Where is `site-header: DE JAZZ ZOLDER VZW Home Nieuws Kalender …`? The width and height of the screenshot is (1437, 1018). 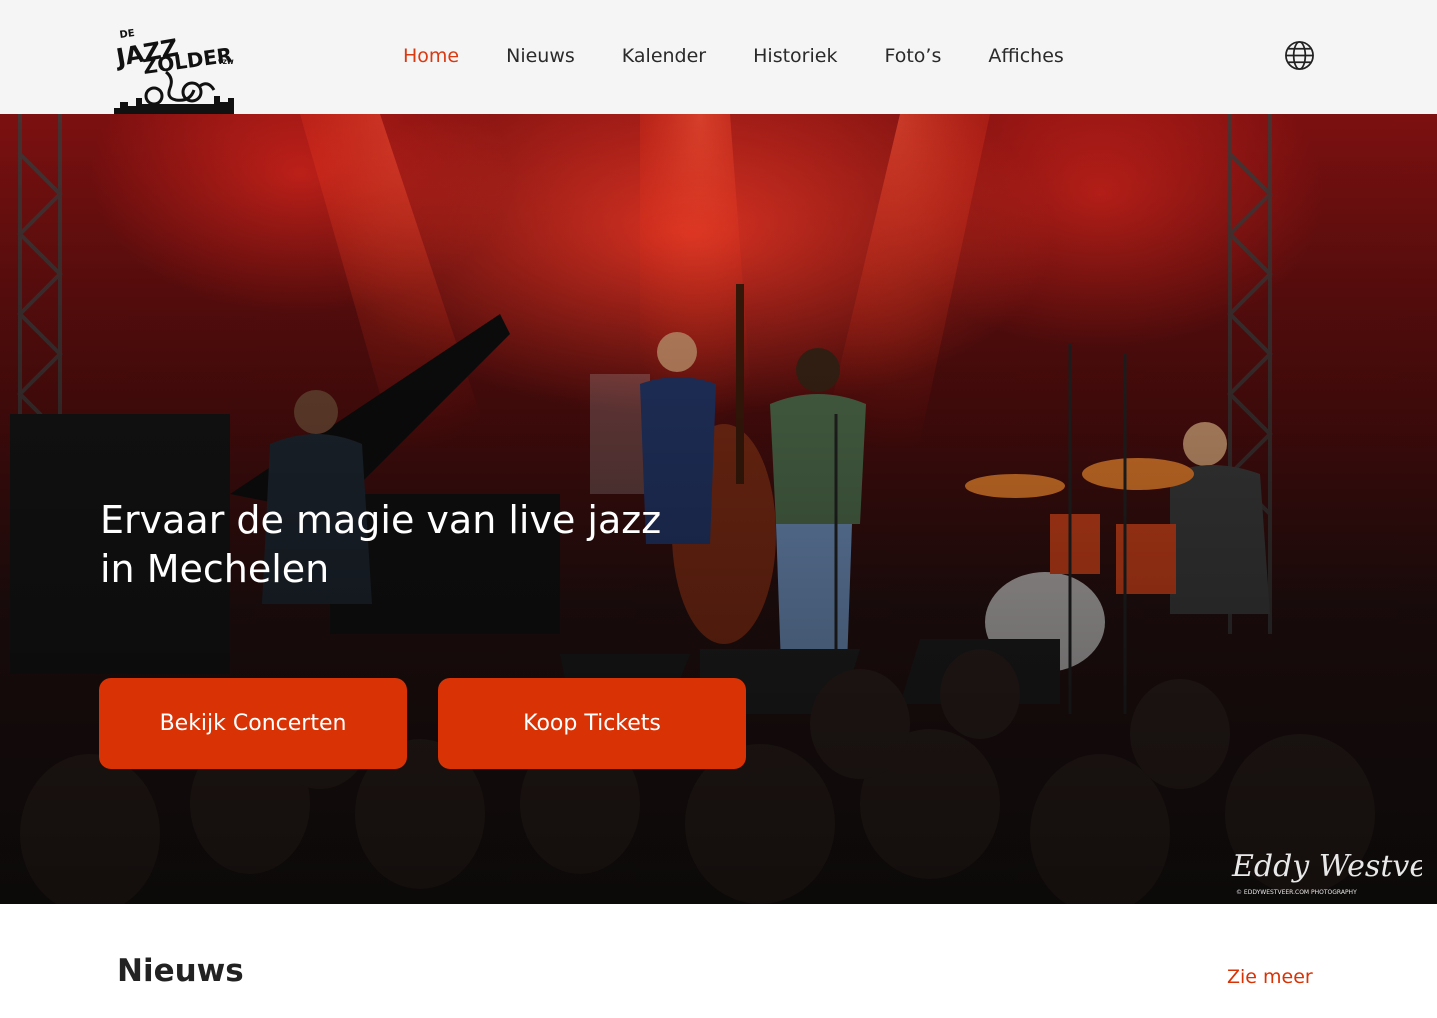
site-header: DE JAZZ ZOLDER VZW Home Nieuws Kalender … is located at coordinates (718, 57).